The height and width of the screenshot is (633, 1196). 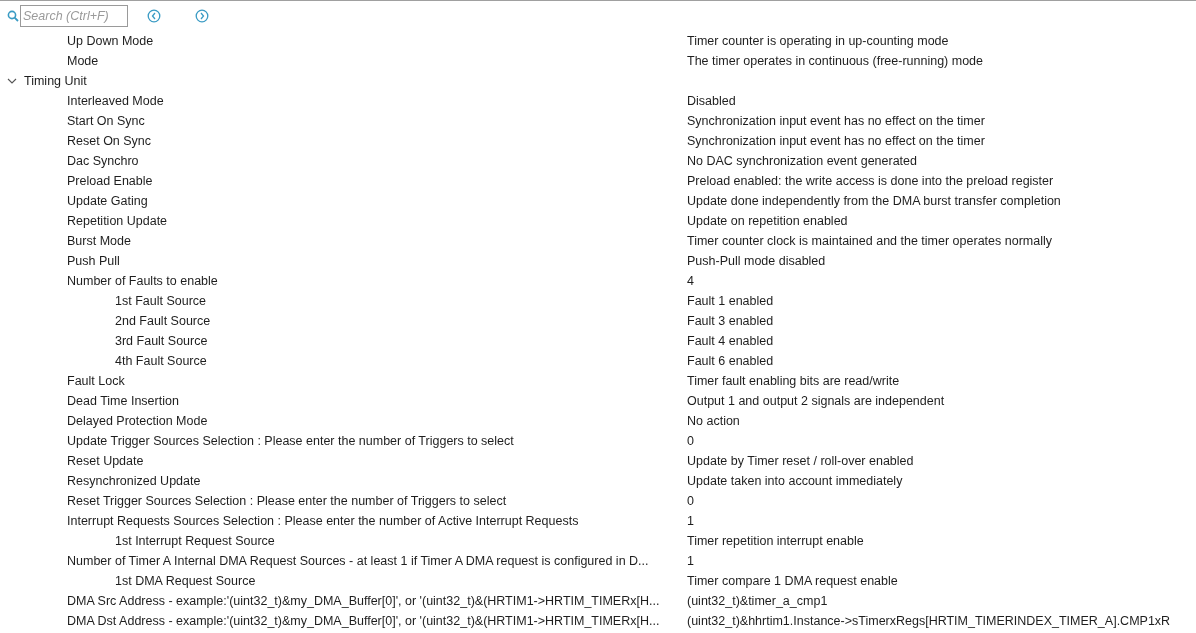 I want to click on parameter-name: Up Down Mode, so click(x=110, y=41).